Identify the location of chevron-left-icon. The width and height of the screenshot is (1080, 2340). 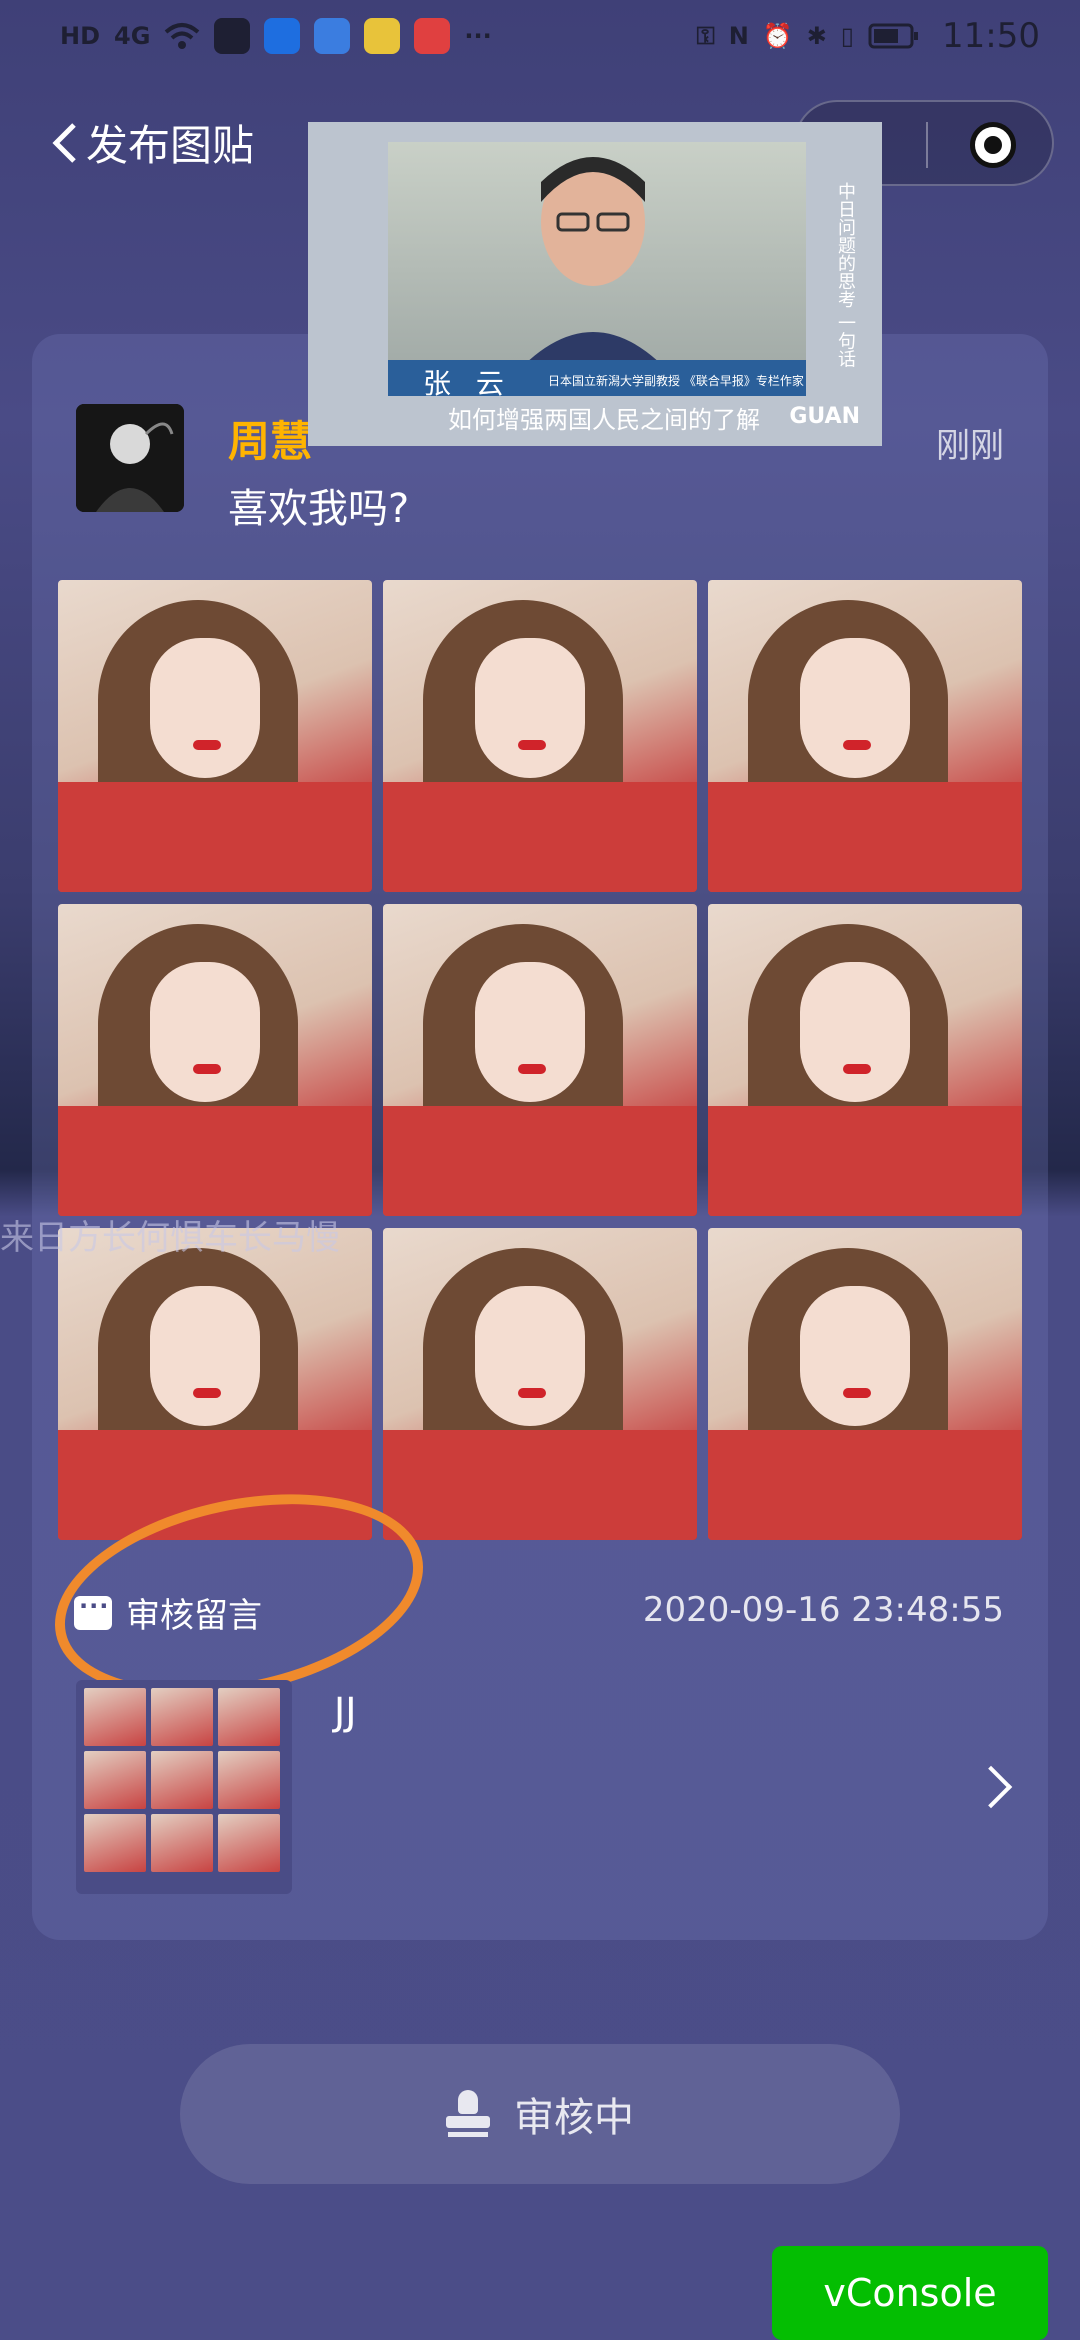
(64, 142).